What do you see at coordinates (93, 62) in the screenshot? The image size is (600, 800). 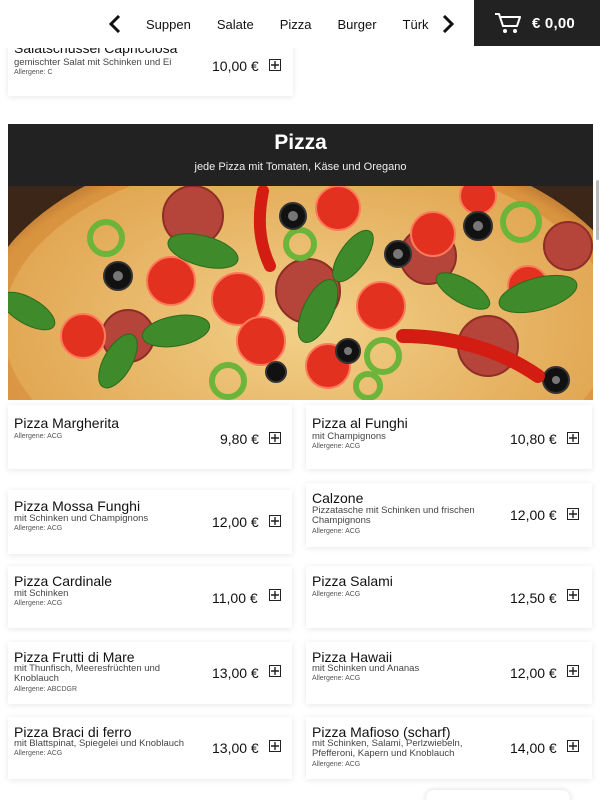 I see `item-description: gemischter Salat mit Schinken und Ei` at bounding box center [93, 62].